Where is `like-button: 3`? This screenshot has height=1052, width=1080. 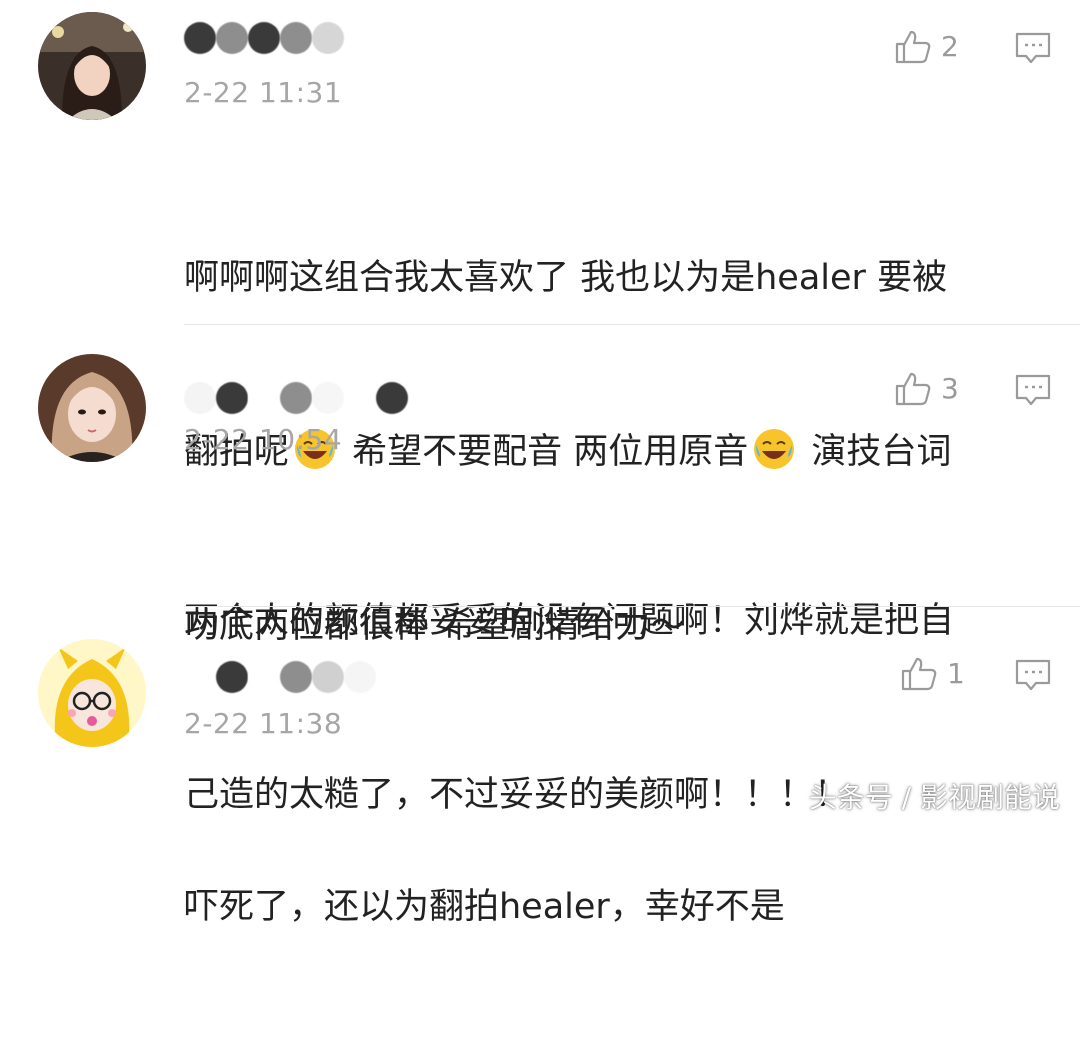 like-button: 3 is located at coordinates (926, 388).